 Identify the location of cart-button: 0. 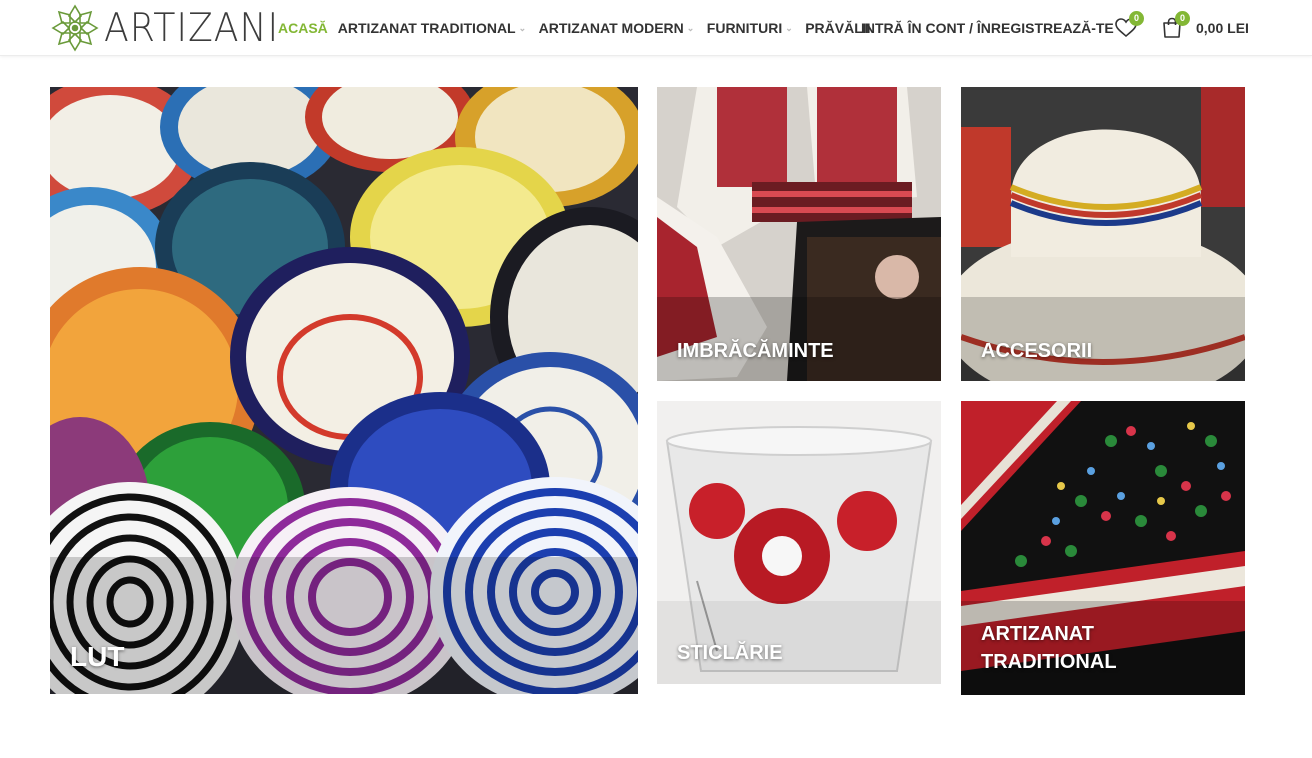
(1175, 25).